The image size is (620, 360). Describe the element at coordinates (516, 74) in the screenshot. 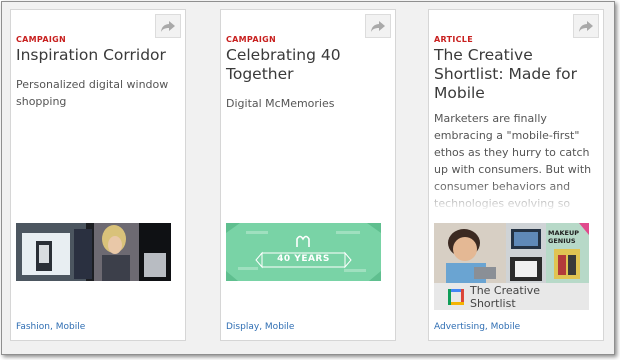

I see `card-title: The Creative Shortlist: Made for Mobile` at that location.